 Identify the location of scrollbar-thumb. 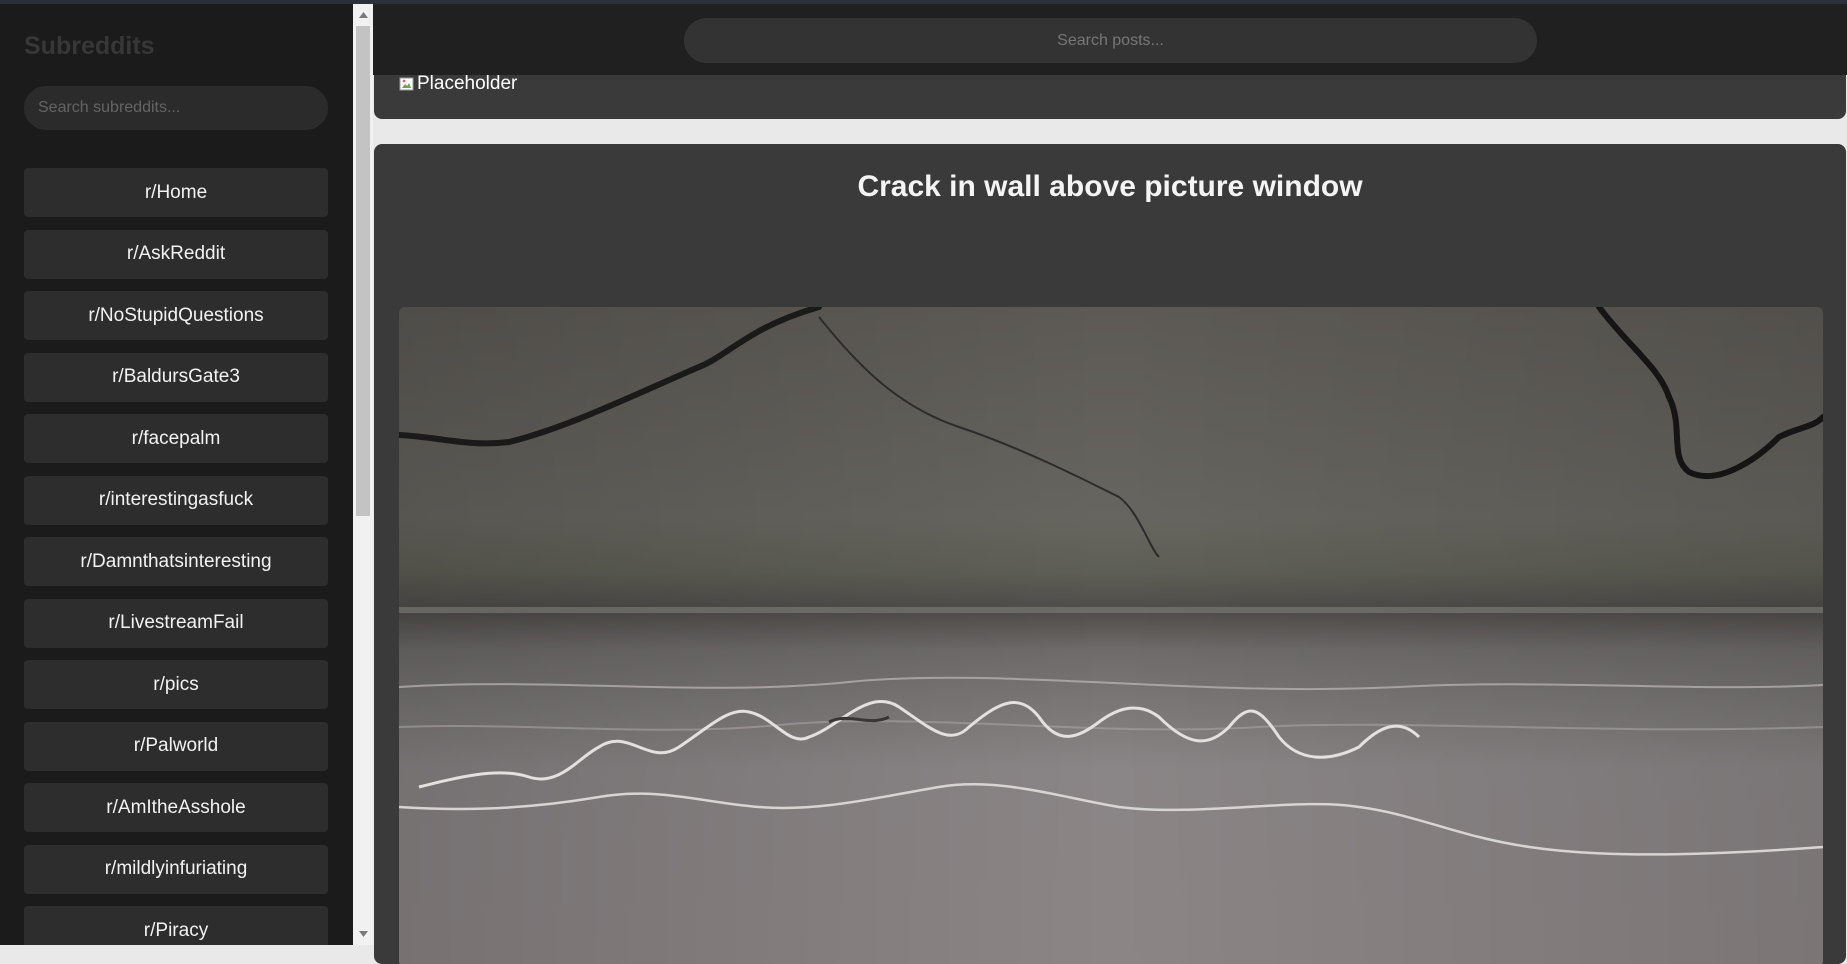
(363, 271).